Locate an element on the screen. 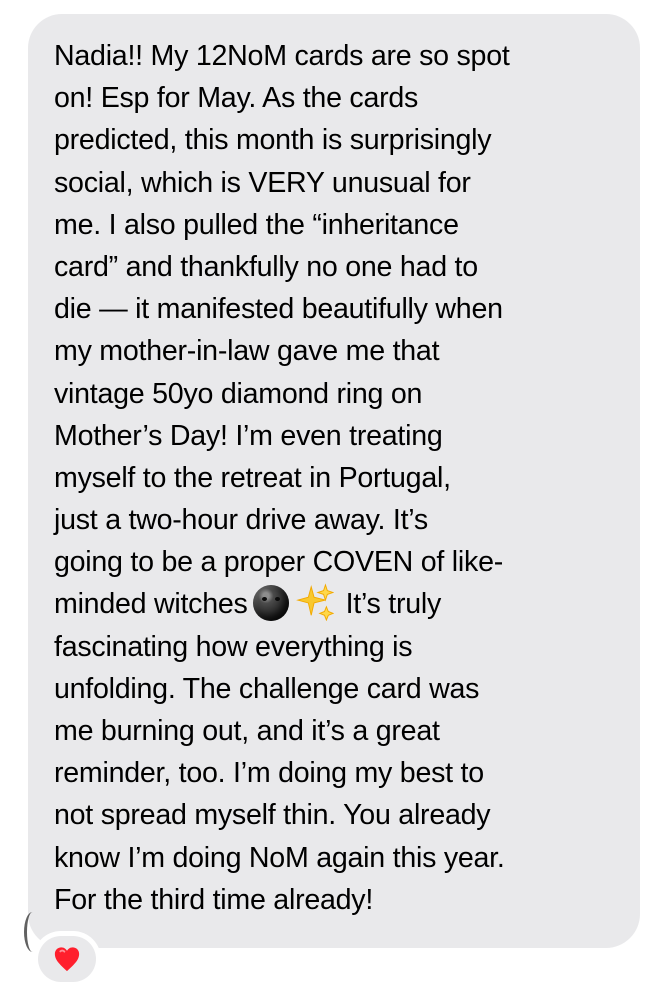  red-heart-icon is located at coordinates (67, 959).